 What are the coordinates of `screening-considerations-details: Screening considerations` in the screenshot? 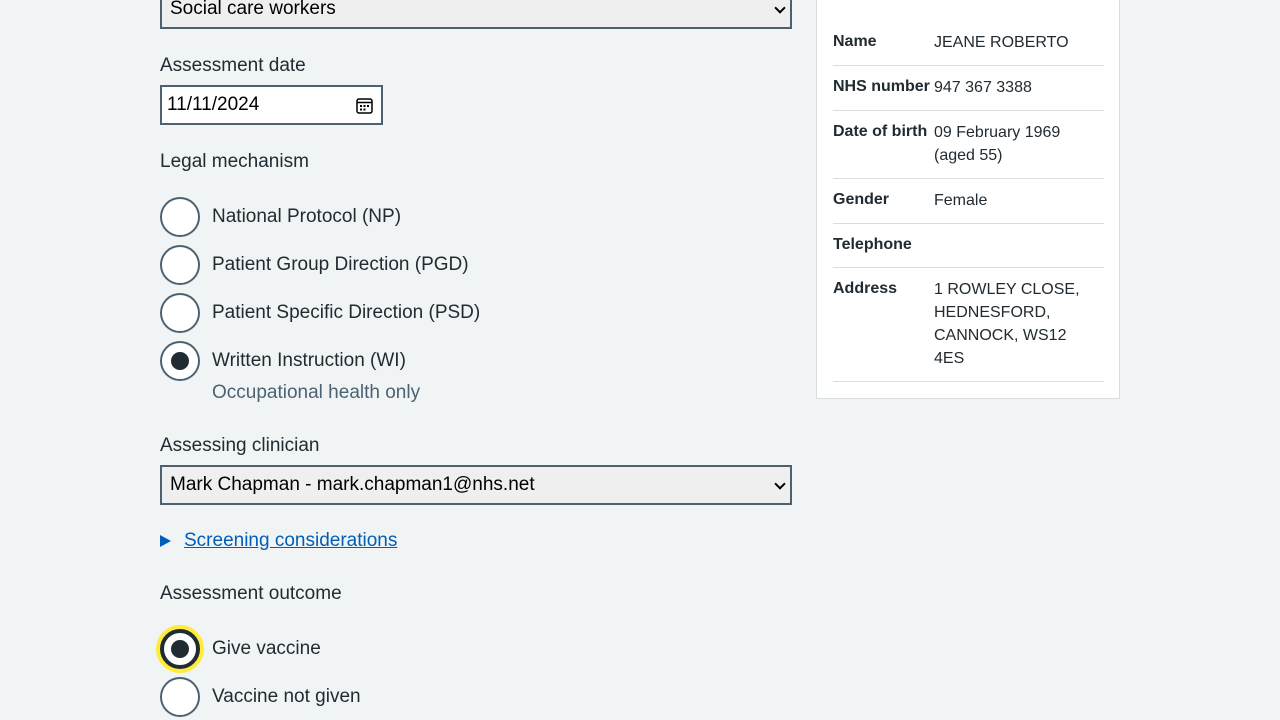 It's located at (278, 541).